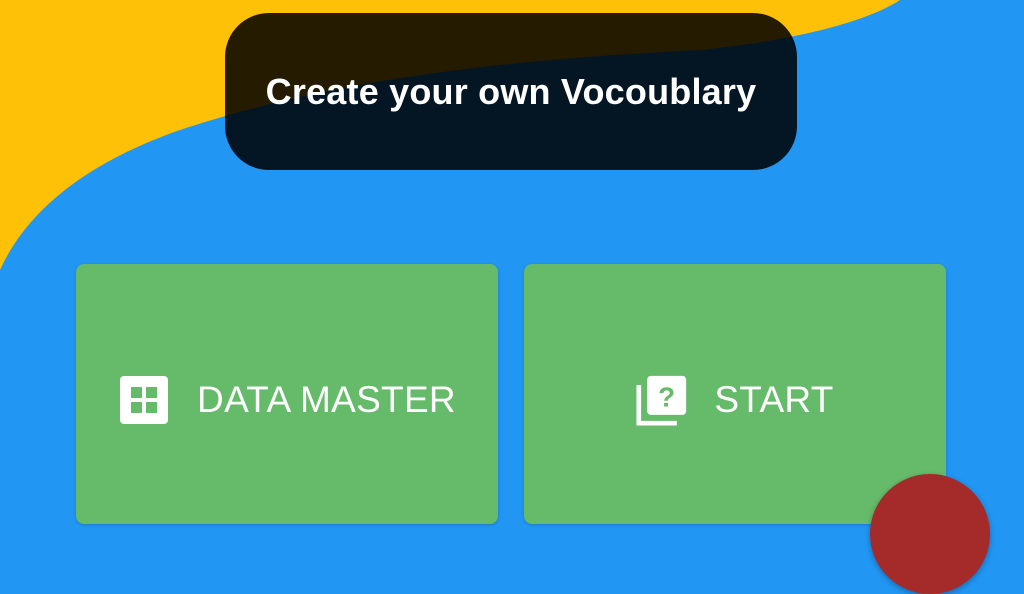 The height and width of the screenshot is (594, 1024). What do you see at coordinates (326, 399) in the screenshot?
I see `data-master-label: DATA MASTER` at bounding box center [326, 399].